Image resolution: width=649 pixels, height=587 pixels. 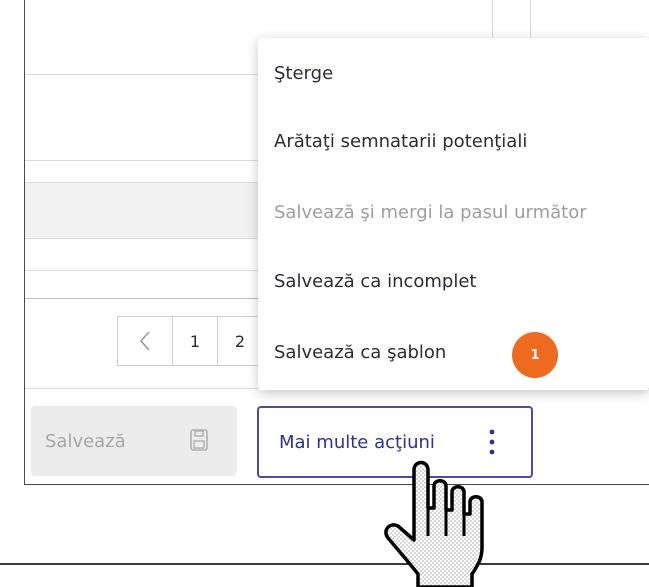 What do you see at coordinates (324, 564) in the screenshot?
I see `divider` at bounding box center [324, 564].